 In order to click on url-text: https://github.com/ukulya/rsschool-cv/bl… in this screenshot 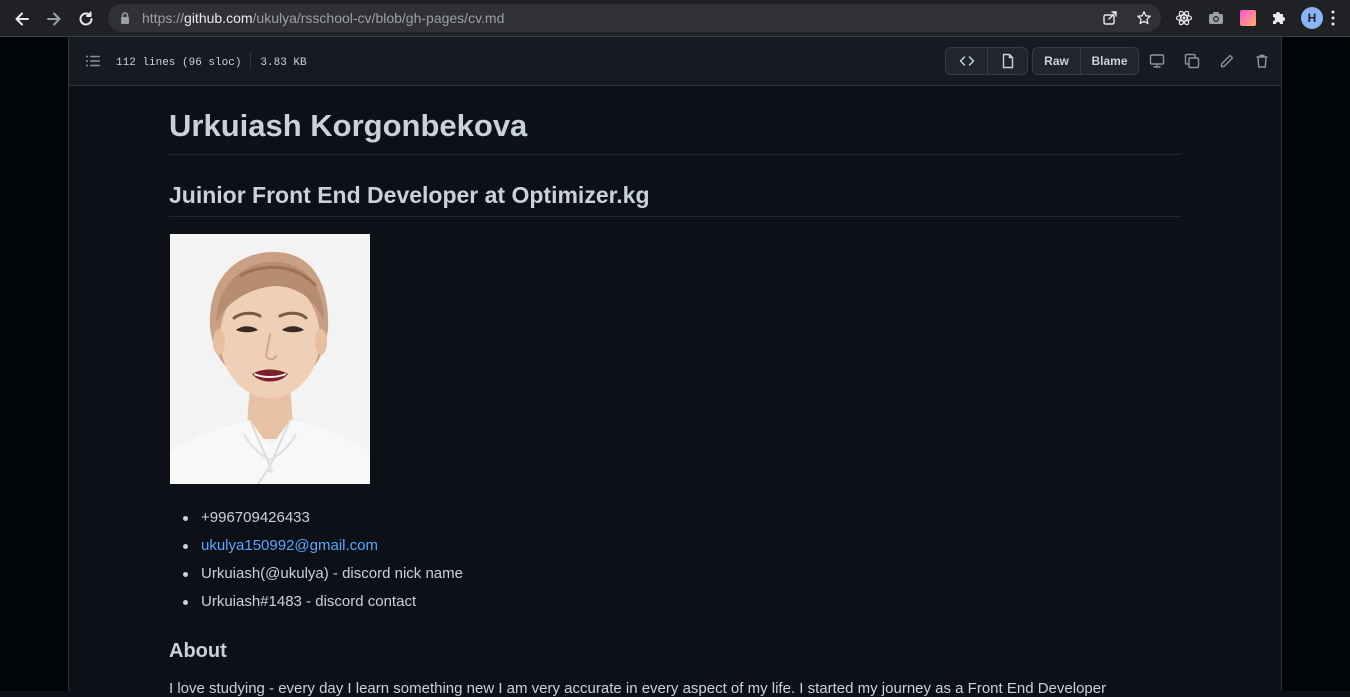, I will do `click(323, 18)`.